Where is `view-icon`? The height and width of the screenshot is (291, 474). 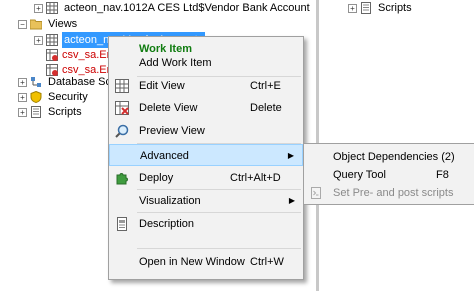 view-icon is located at coordinates (52, 40).